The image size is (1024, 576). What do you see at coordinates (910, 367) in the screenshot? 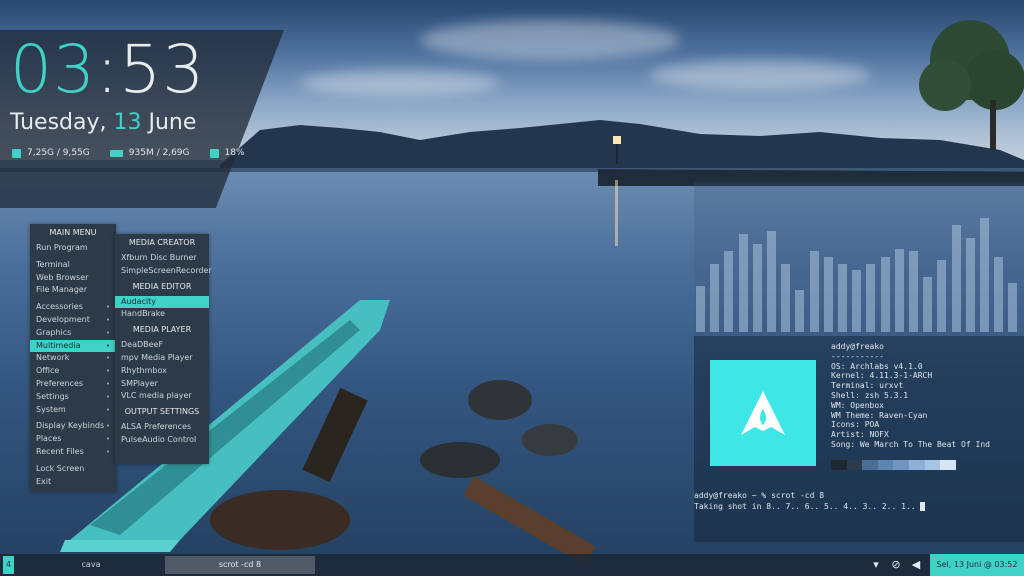
I see `info-line: OS: Archlabs v4.1.0` at bounding box center [910, 367].